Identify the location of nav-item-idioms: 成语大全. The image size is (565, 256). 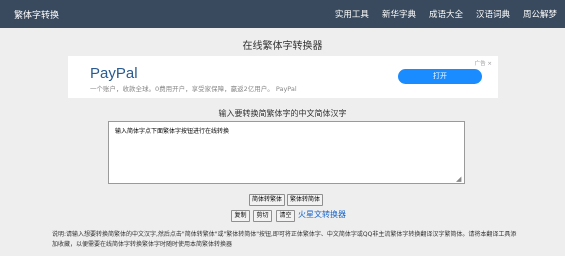
(446, 14).